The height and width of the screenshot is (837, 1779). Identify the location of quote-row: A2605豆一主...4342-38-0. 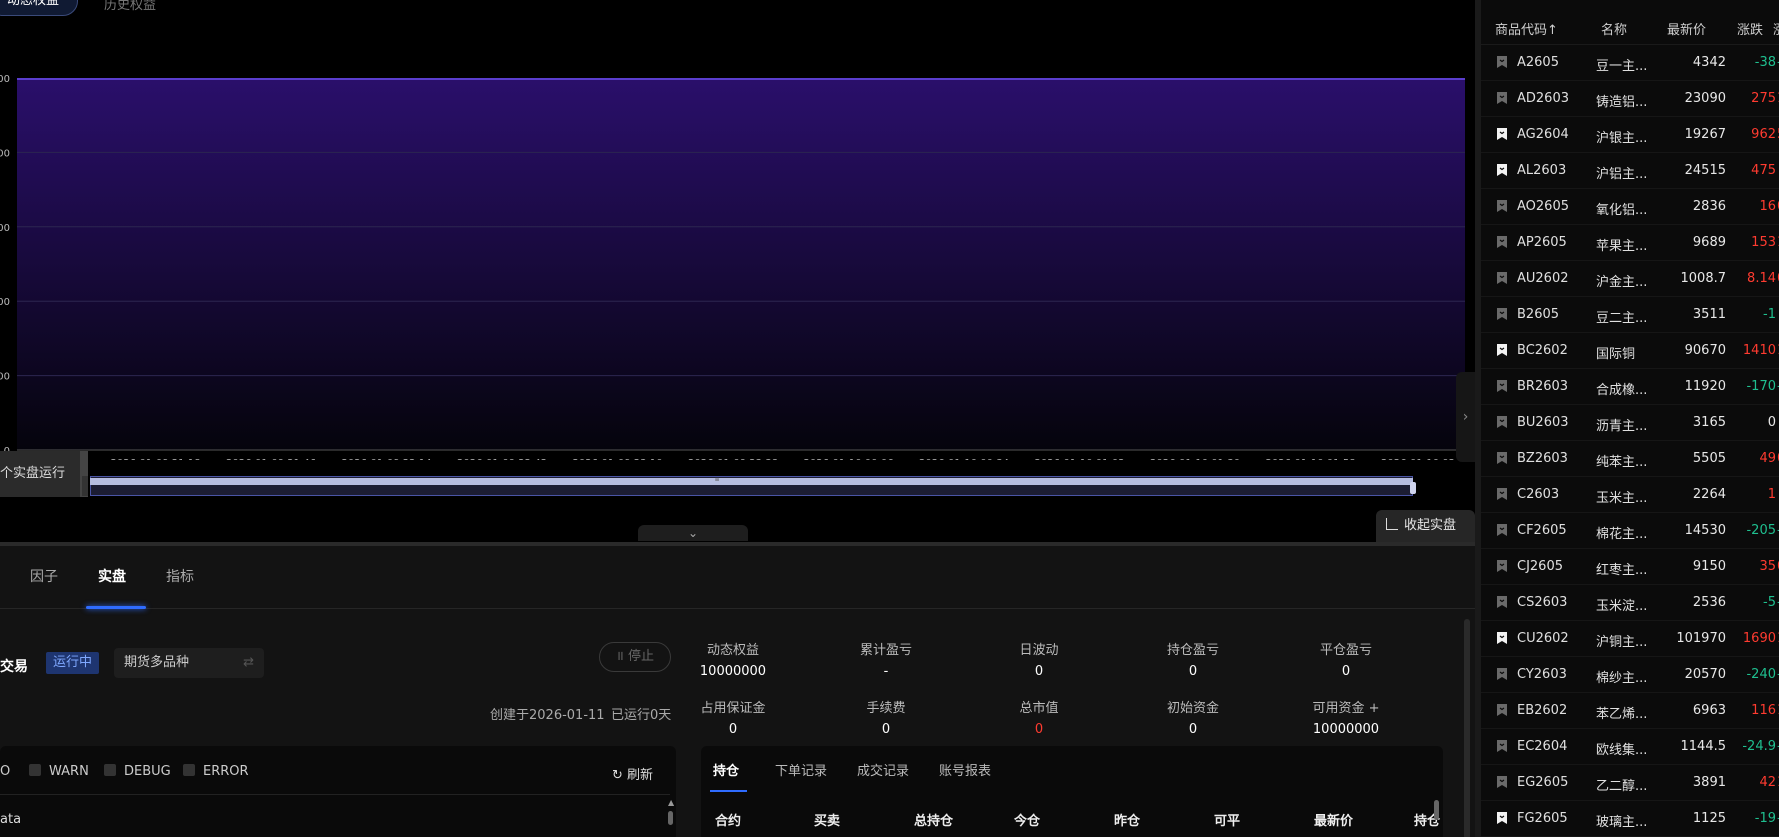
(1630, 63).